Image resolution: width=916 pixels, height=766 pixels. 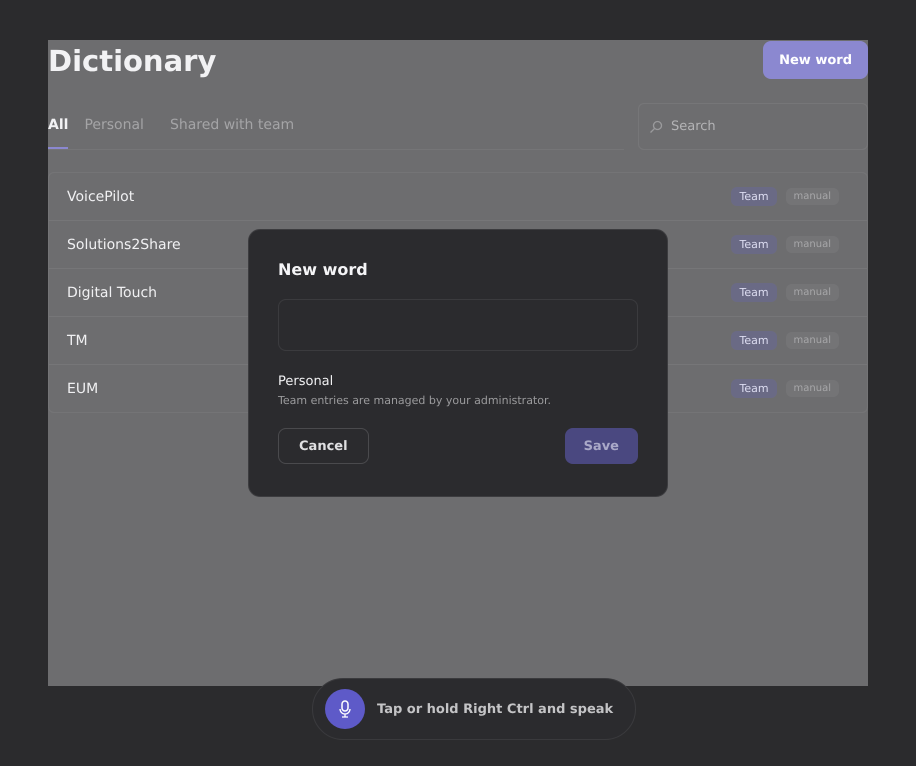 I want to click on word-label: Solutions2Share, so click(x=124, y=244).